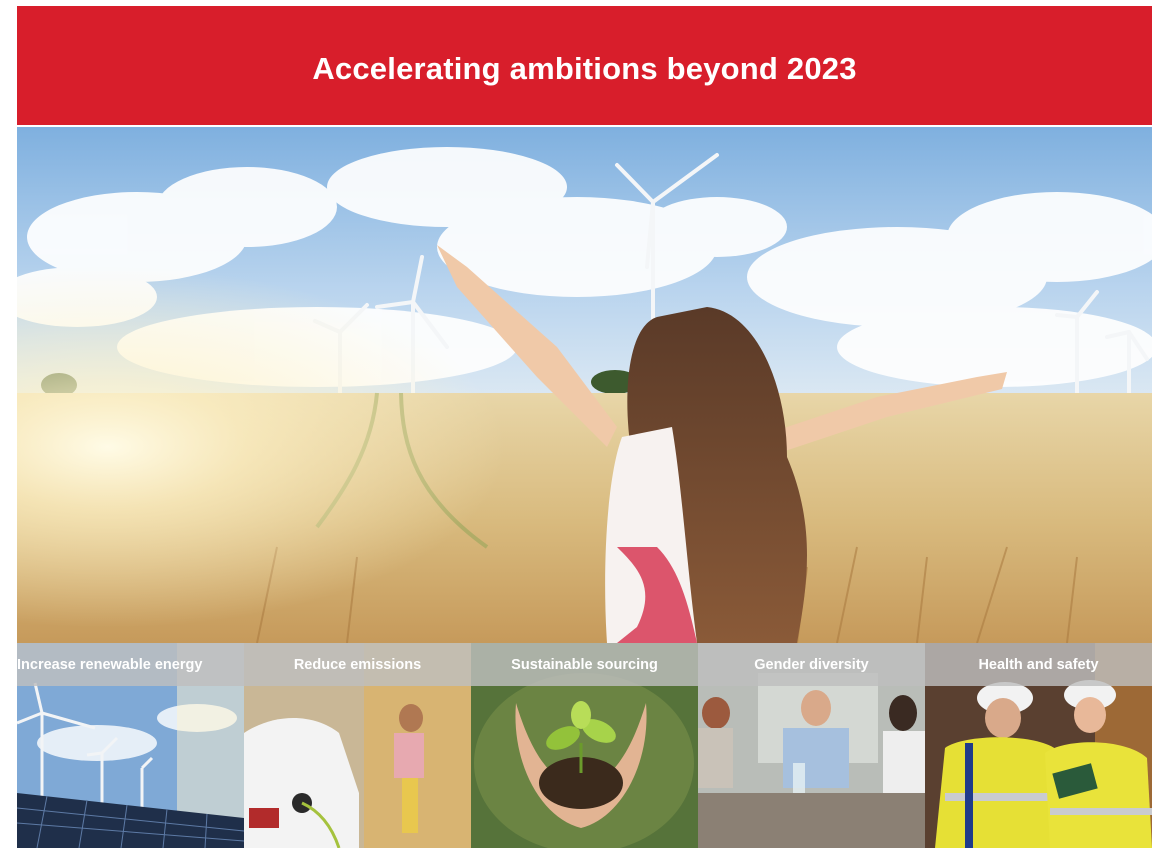  I want to click on tile-reduce-emissions: Reduce emissions, so click(357, 745).